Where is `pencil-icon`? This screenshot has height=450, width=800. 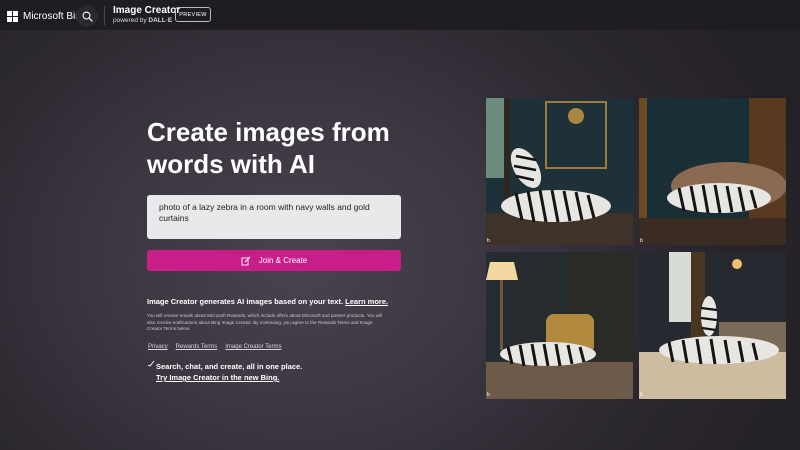
pencil-icon is located at coordinates (246, 260).